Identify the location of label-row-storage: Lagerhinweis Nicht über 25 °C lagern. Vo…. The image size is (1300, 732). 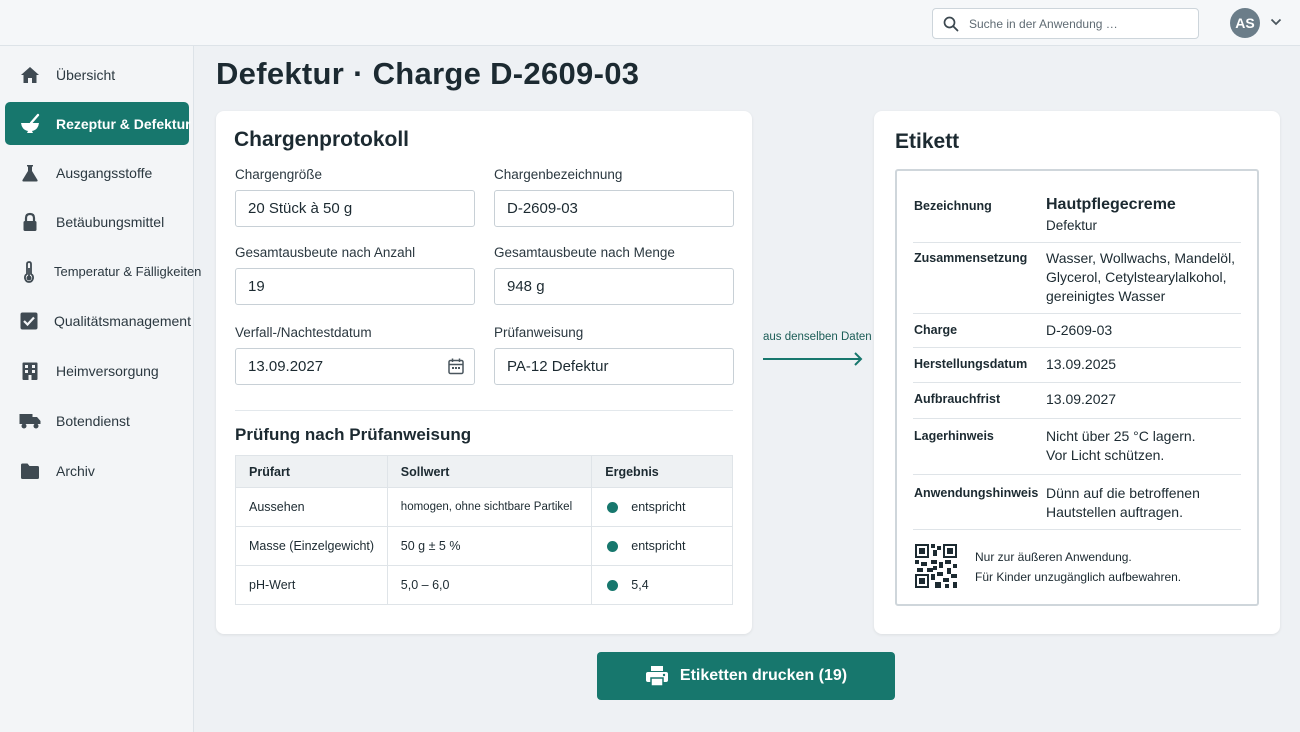
(1077, 447).